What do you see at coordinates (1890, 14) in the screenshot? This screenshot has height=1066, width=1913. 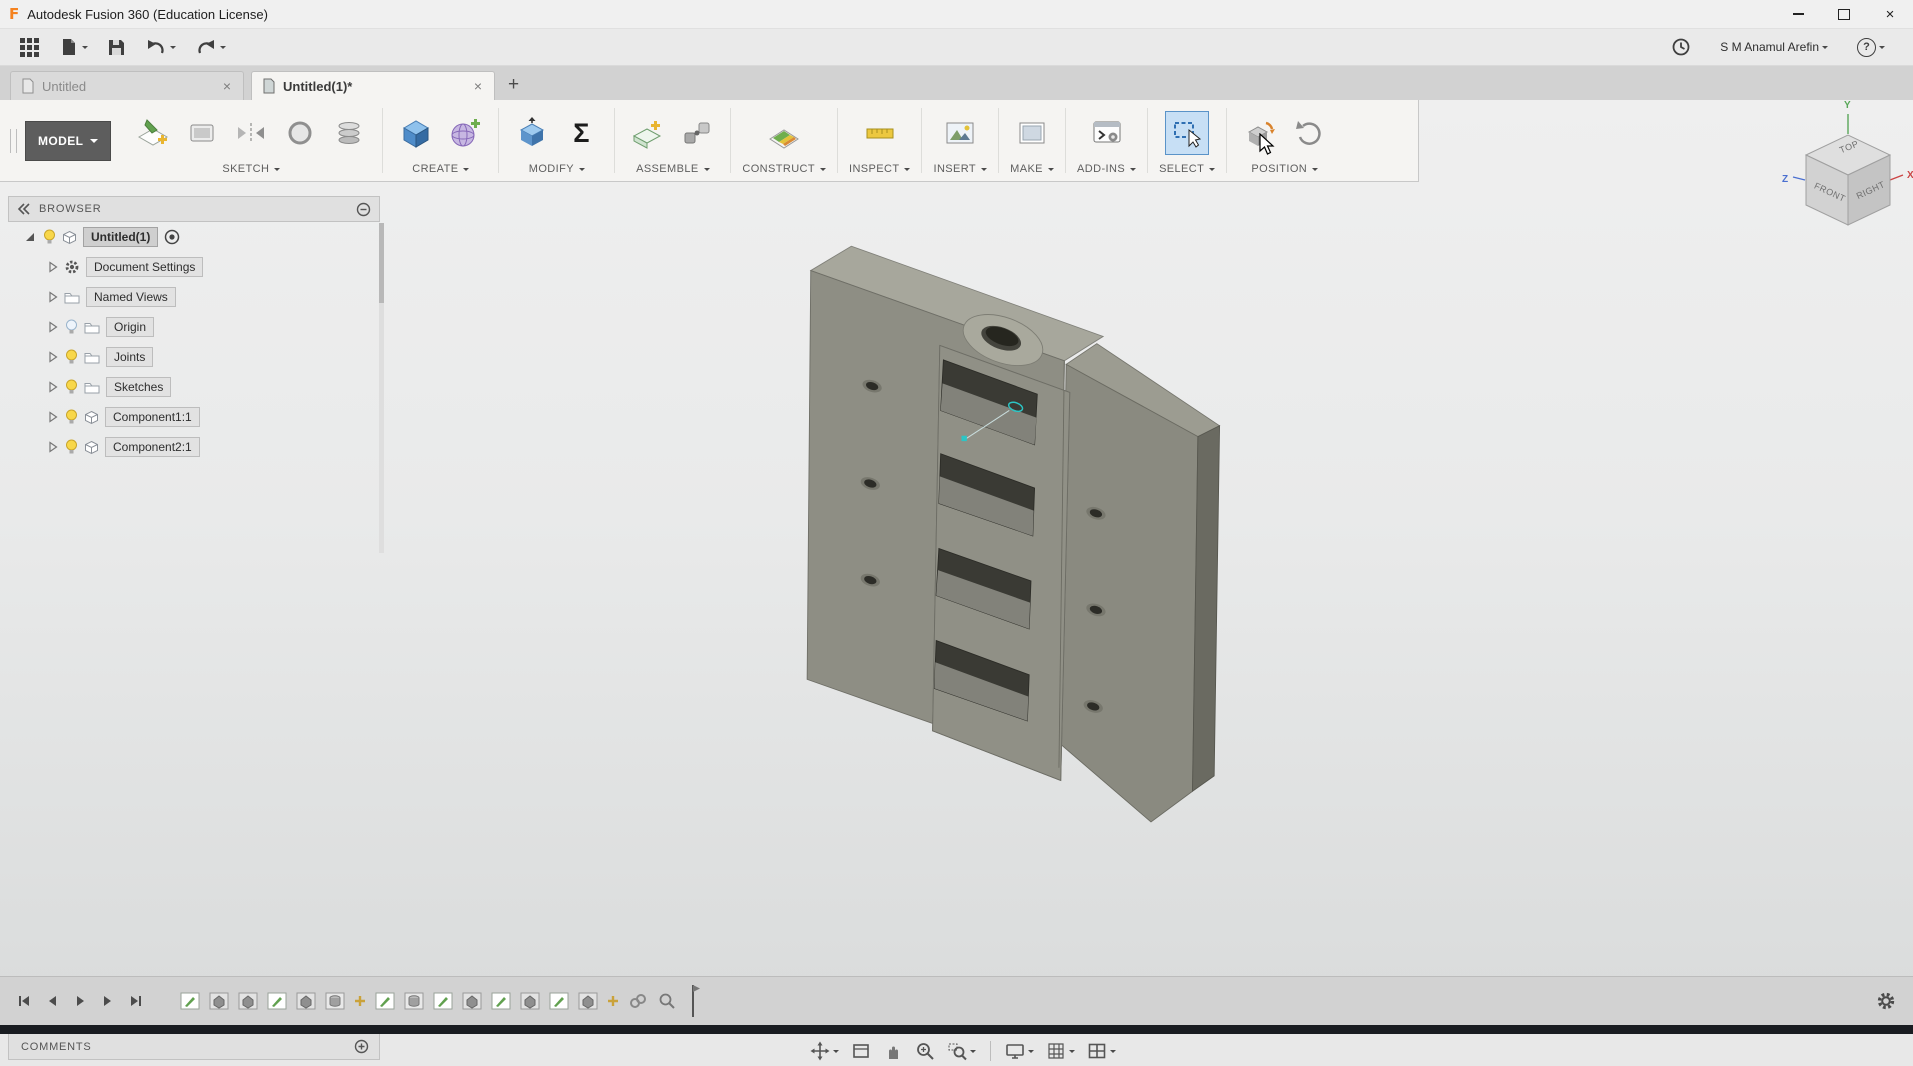 I see `close-button: ×` at bounding box center [1890, 14].